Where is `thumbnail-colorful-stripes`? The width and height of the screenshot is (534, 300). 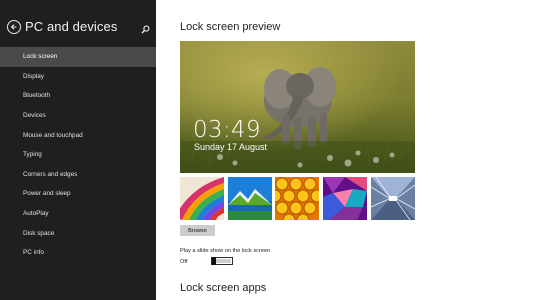
thumbnail-colorful-stripes is located at coordinates (202, 198).